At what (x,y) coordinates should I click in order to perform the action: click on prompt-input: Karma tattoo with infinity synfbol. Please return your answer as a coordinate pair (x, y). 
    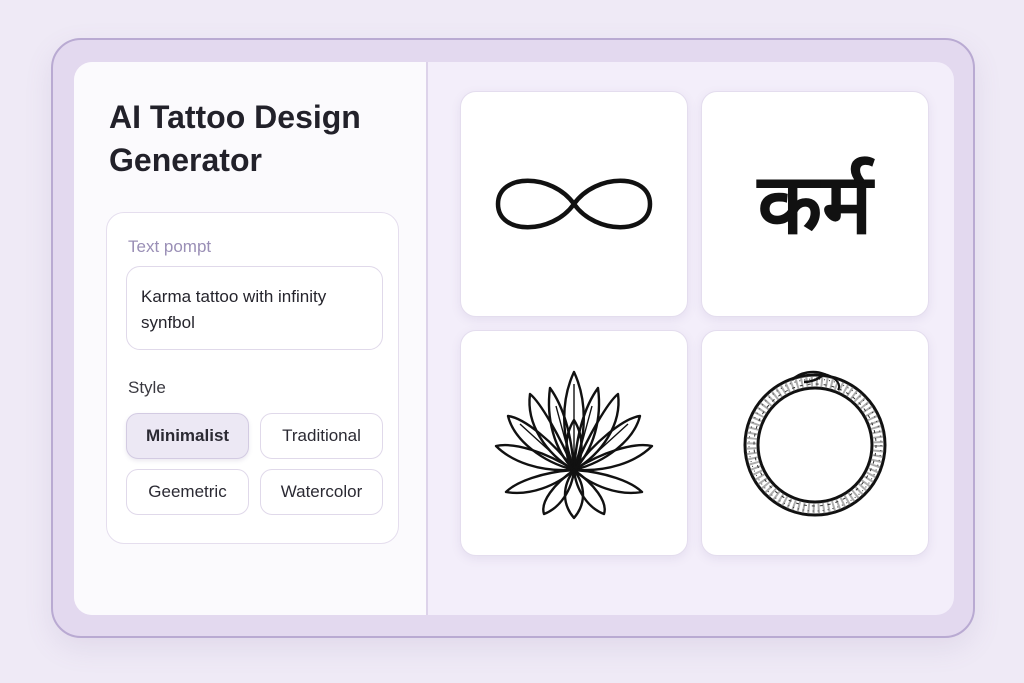
    Looking at the image, I should click on (254, 308).